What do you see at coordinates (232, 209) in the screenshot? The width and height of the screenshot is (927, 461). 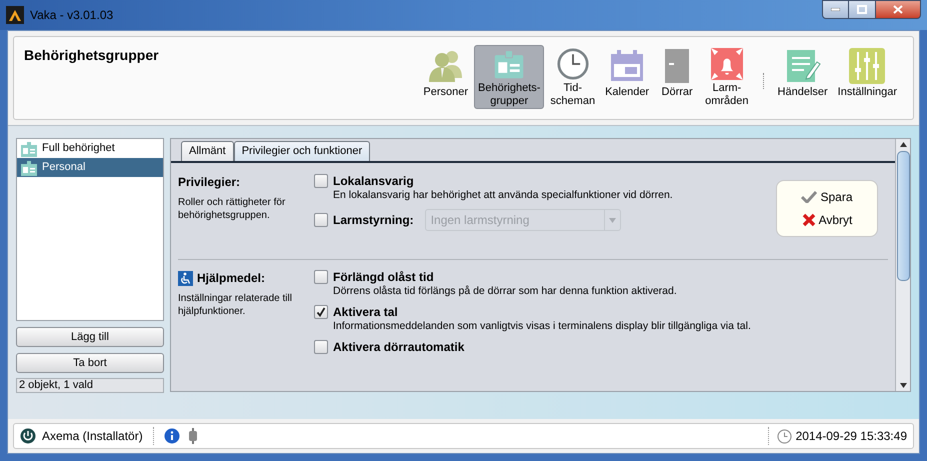 I see `section-description: Roller och rättigheter för behörighetsgruppen.` at bounding box center [232, 209].